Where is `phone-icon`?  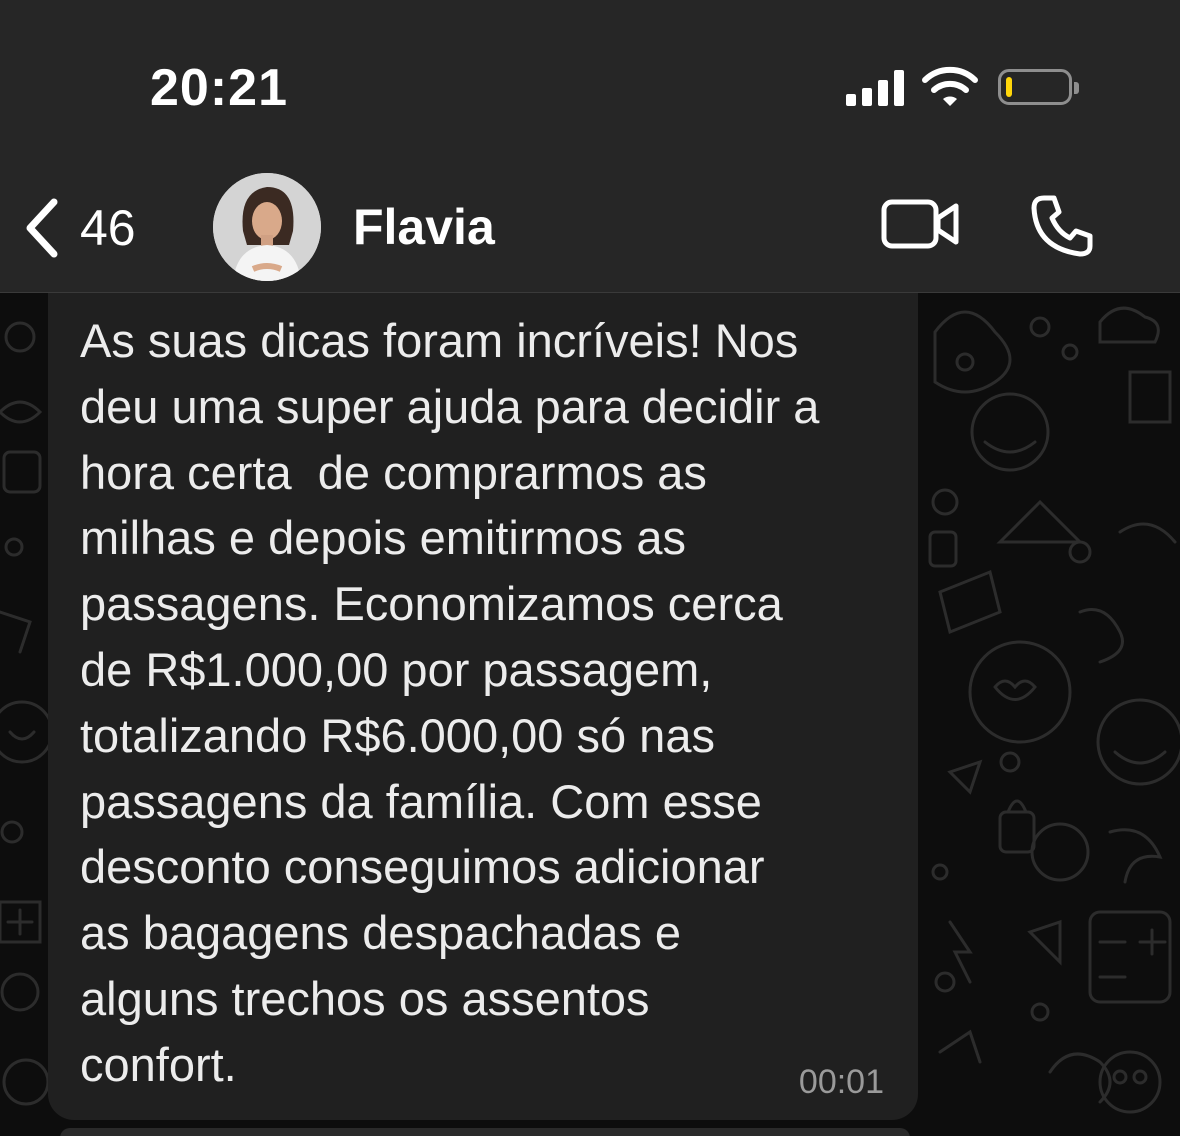 phone-icon is located at coordinates (1063, 225).